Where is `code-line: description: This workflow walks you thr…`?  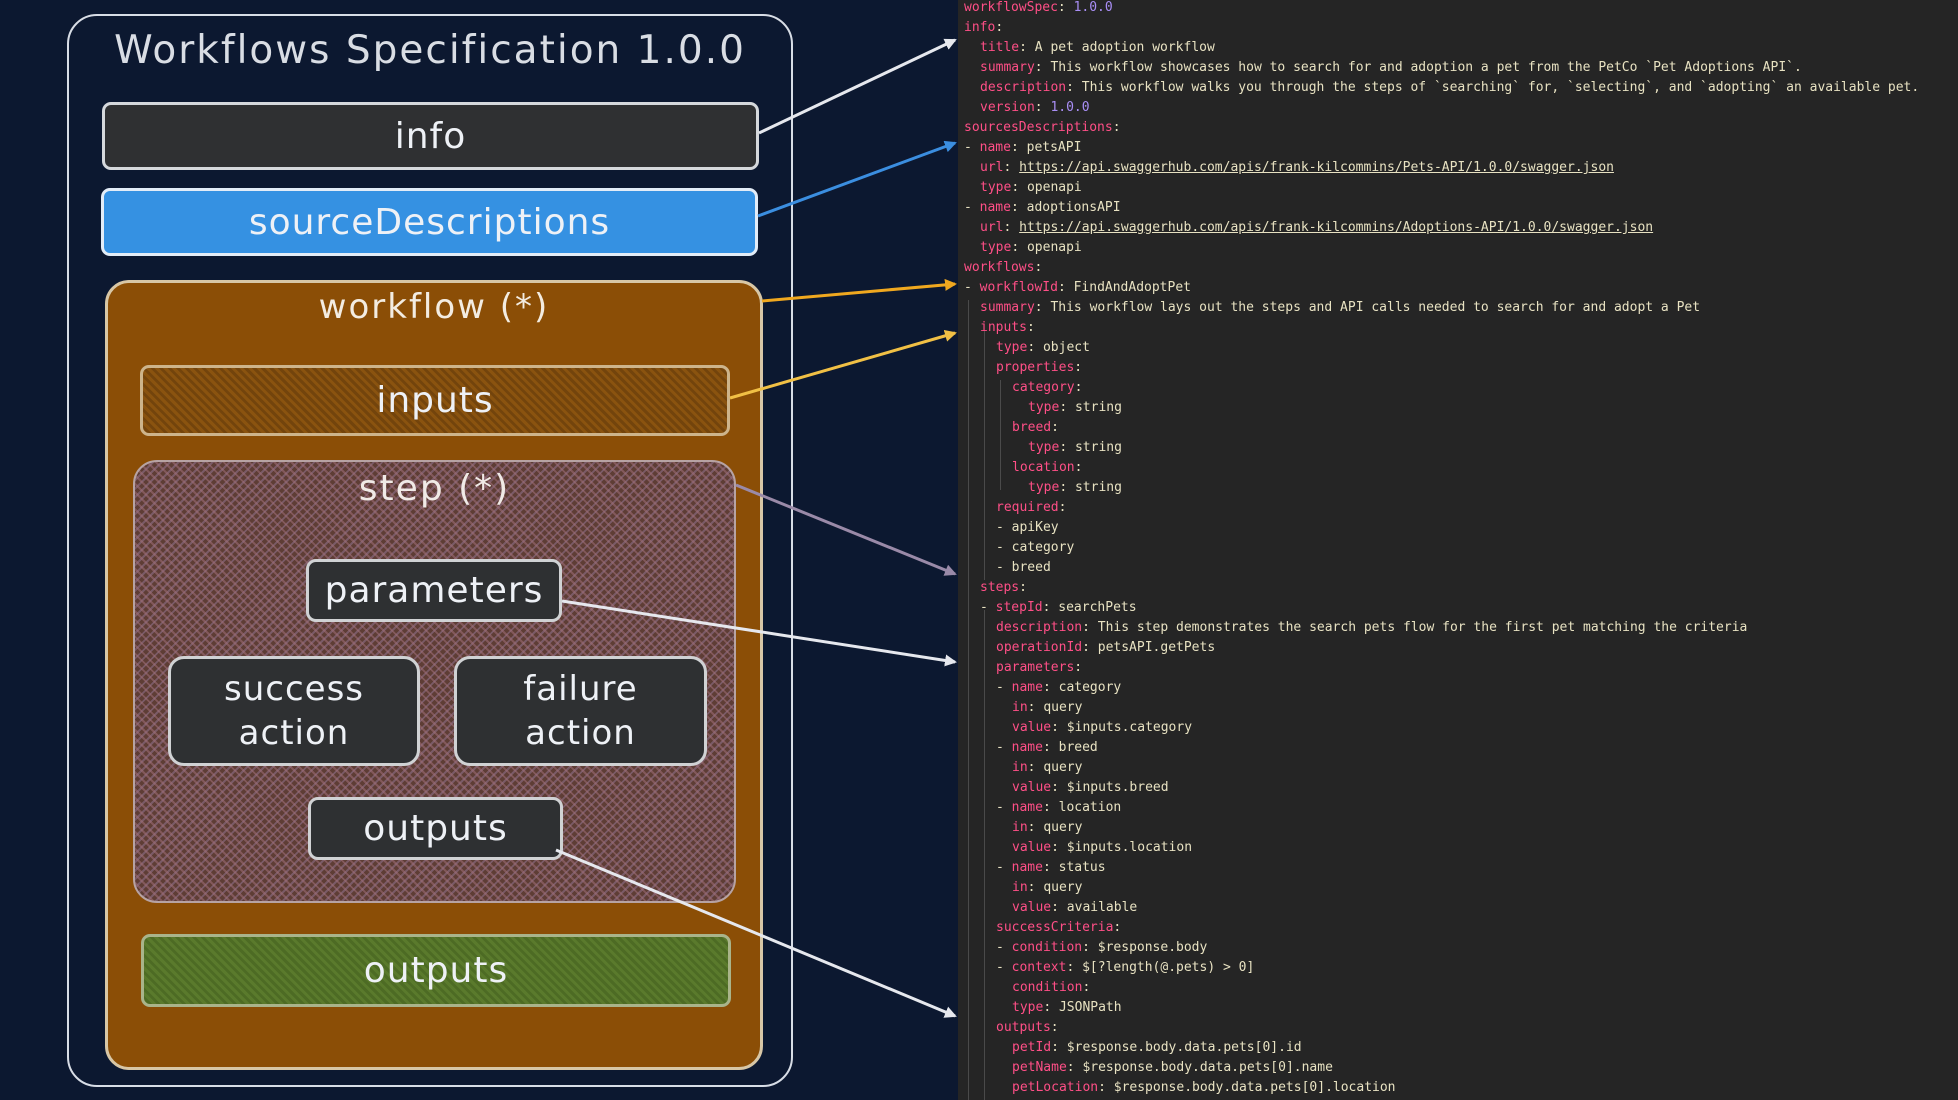
code-line: description: This workflow walks you thr… is located at coordinates (1449, 88).